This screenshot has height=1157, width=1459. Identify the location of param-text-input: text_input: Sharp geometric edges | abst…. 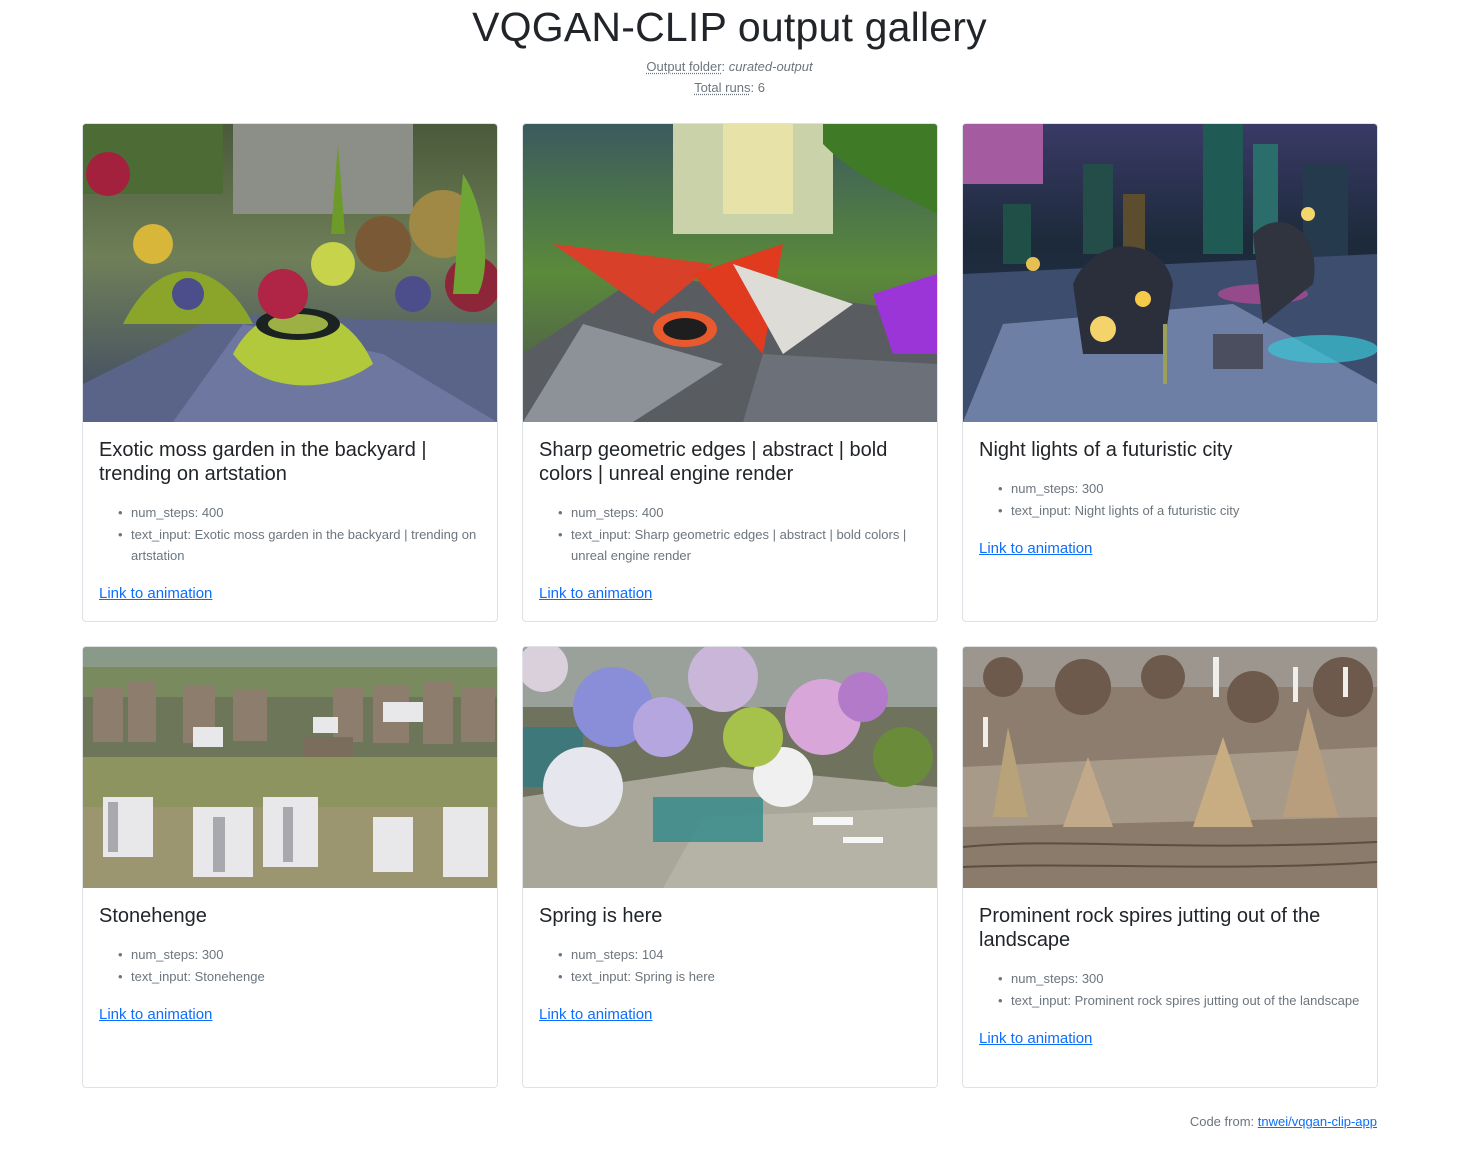
(739, 545).